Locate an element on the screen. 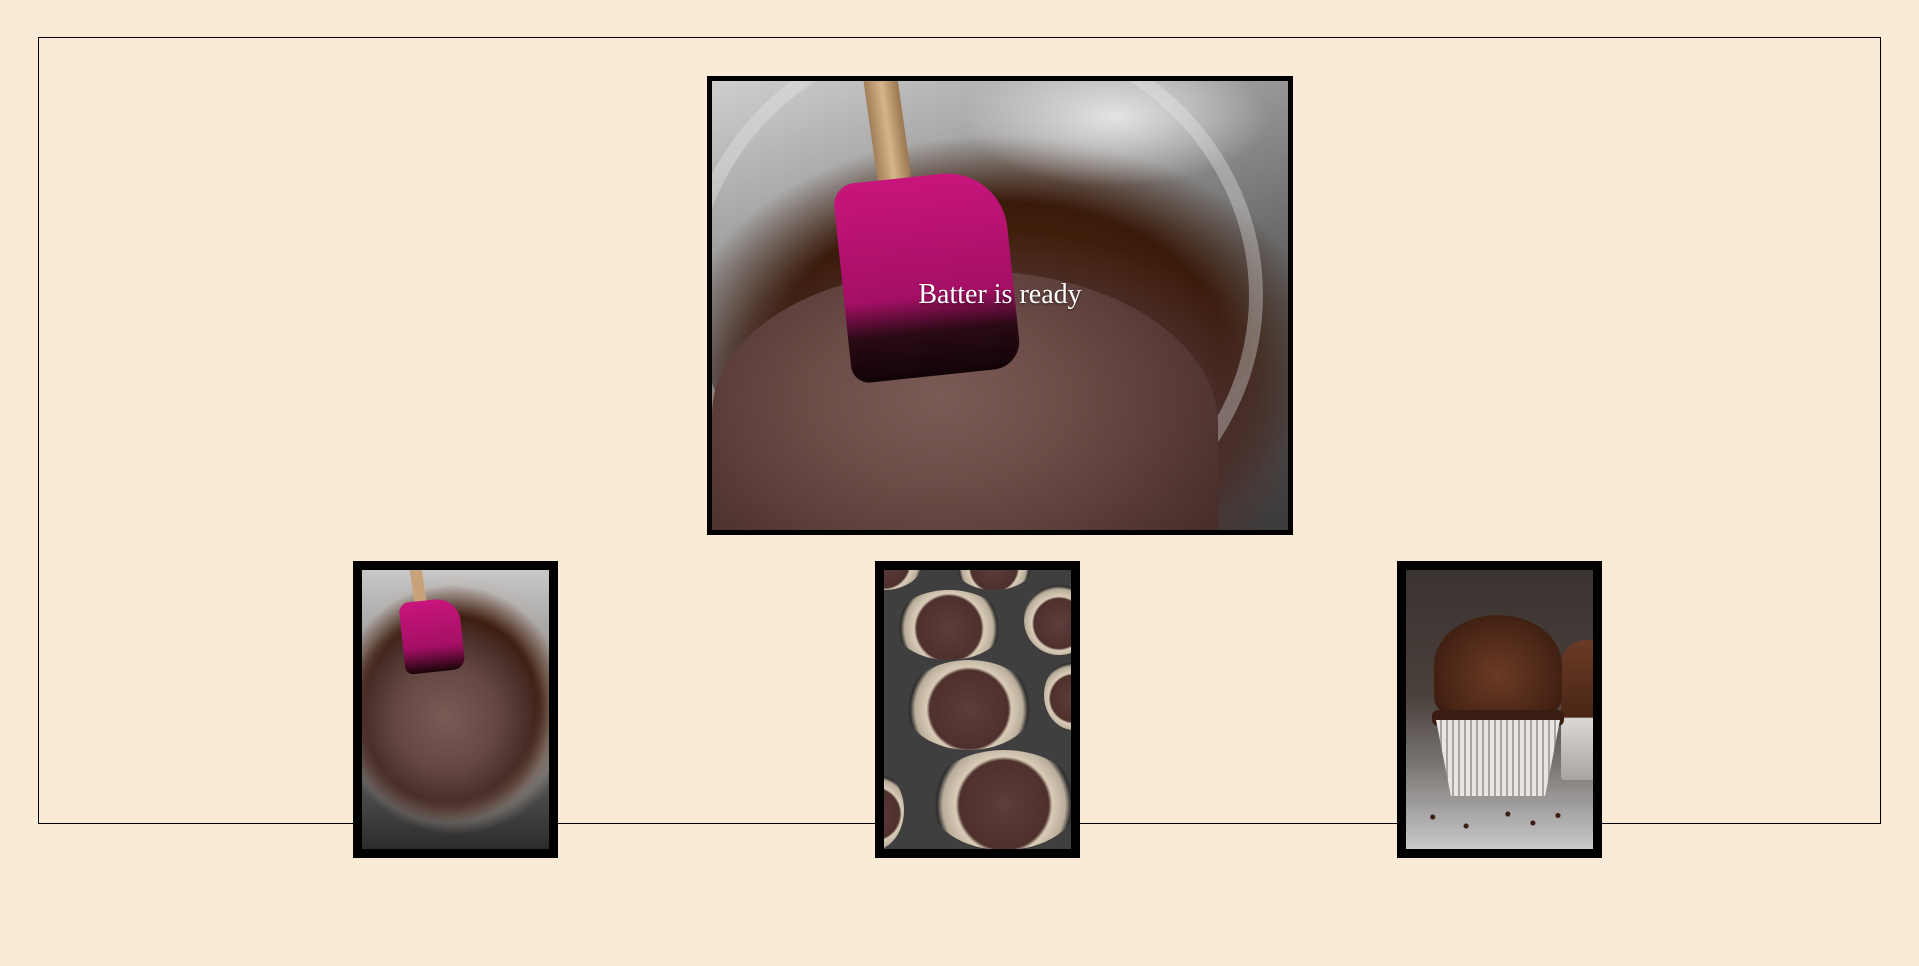 The height and width of the screenshot is (966, 1919). hero-image-frame: Batter is ready is located at coordinates (1000, 305).